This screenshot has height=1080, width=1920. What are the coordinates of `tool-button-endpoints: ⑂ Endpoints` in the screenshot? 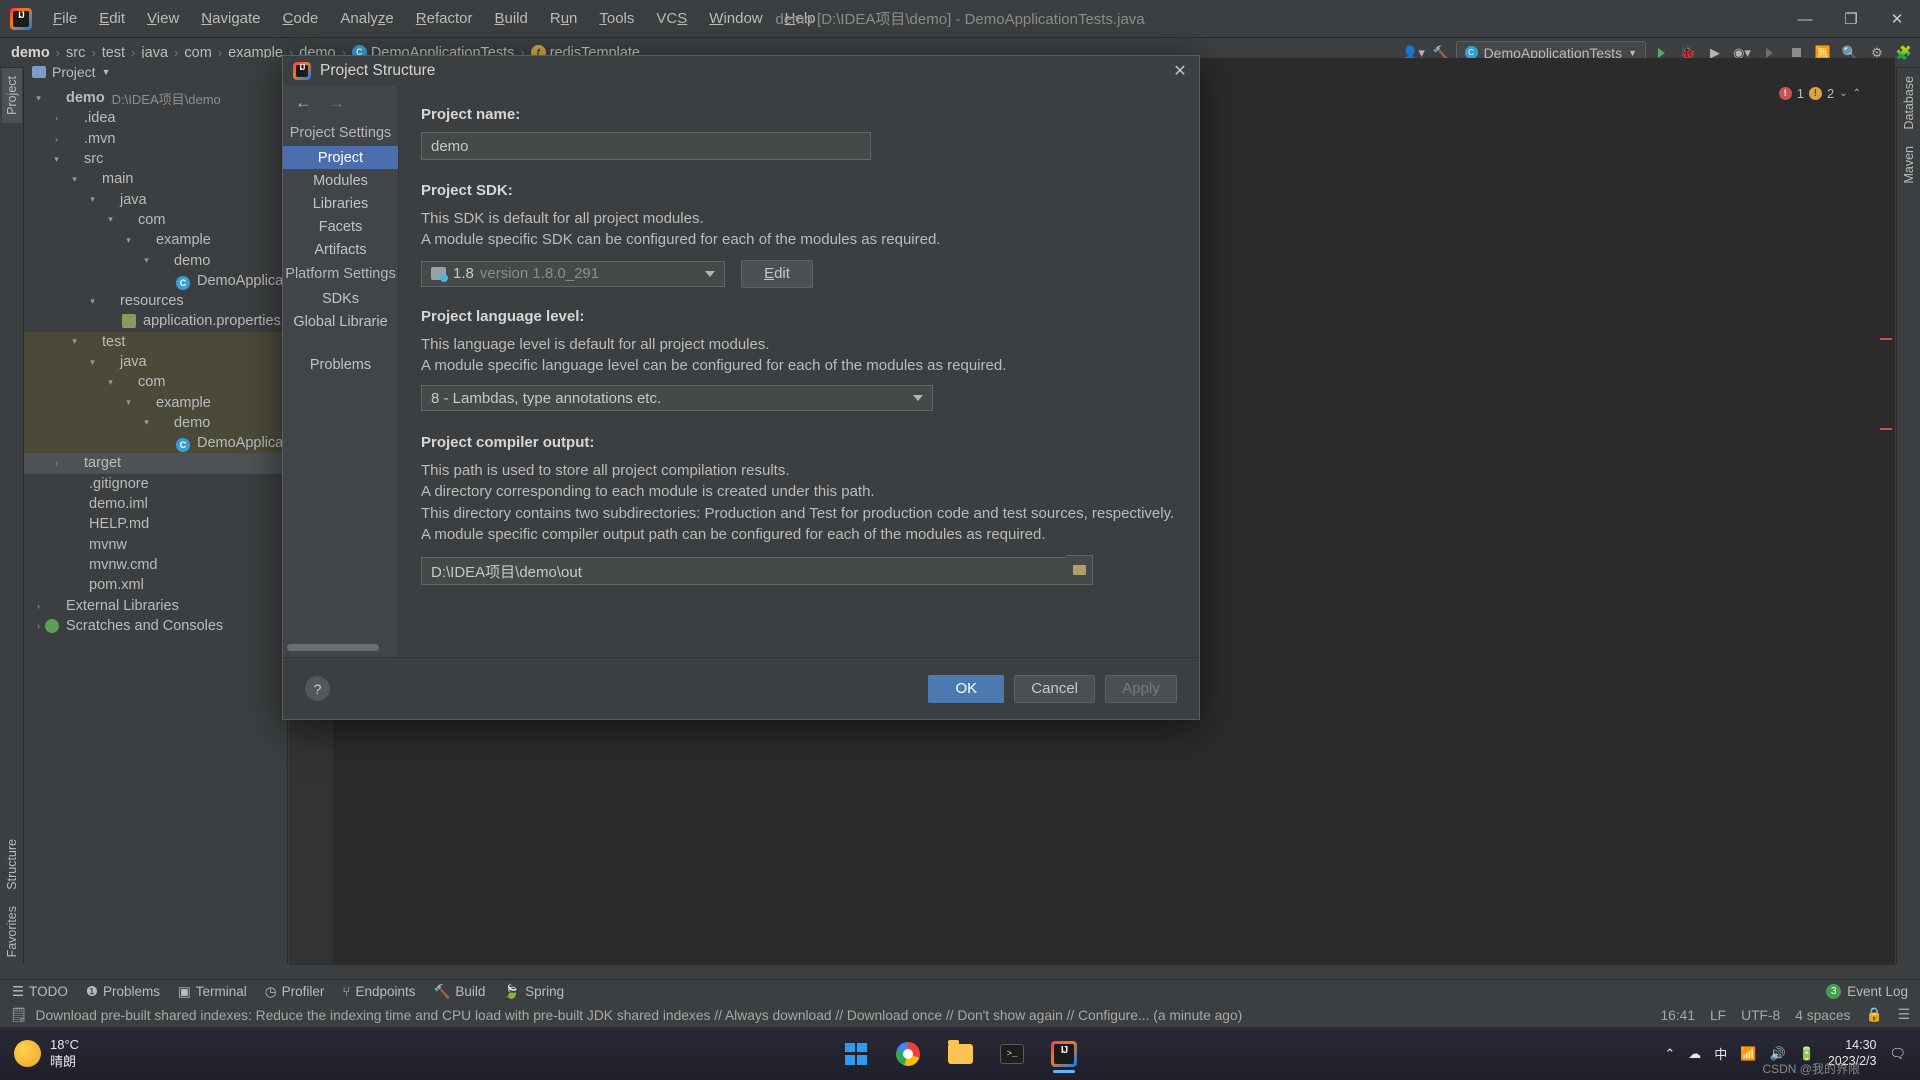 It's located at (378, 991).